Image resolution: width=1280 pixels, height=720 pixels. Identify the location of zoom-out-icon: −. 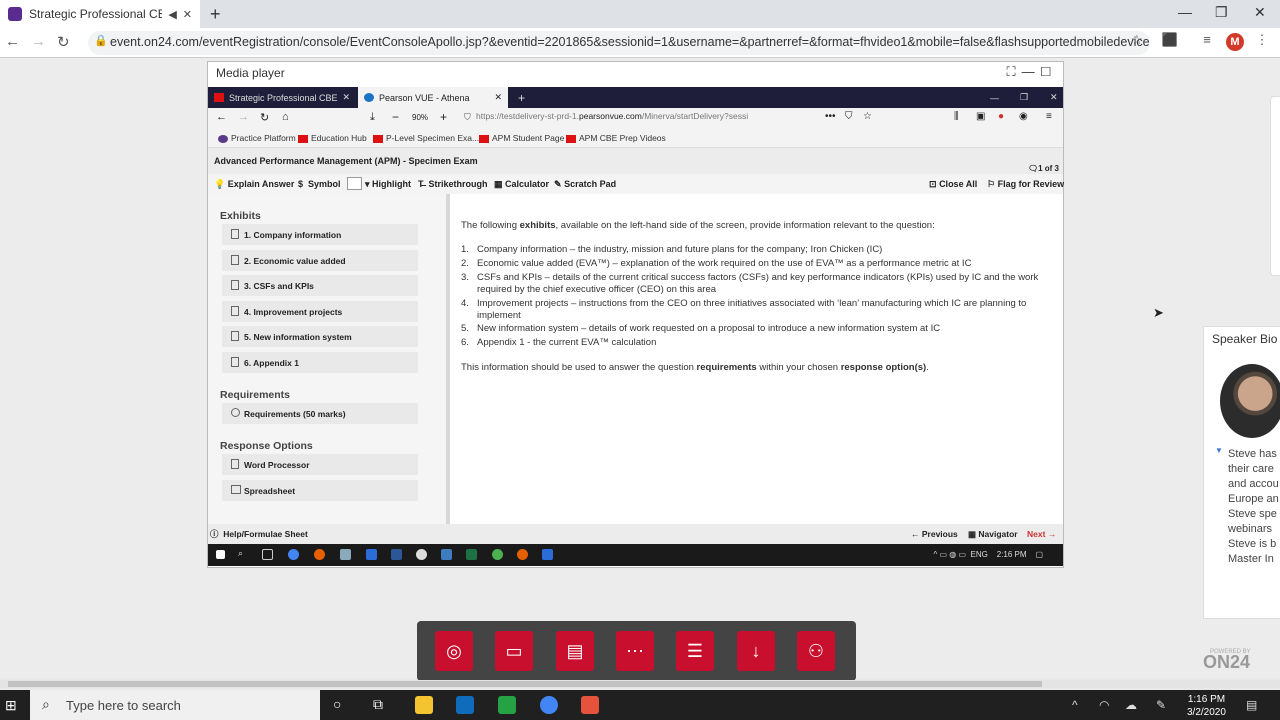
(395, 117).